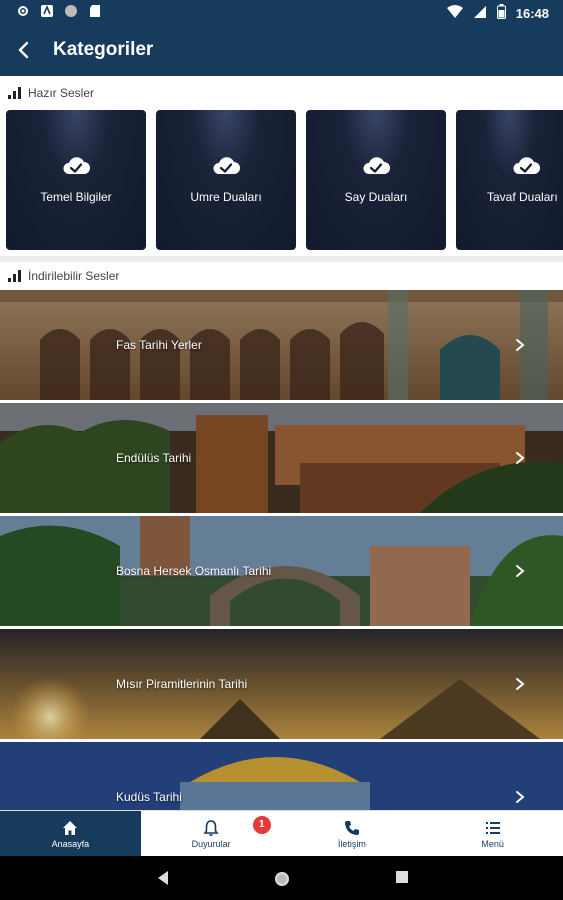 The height and width of the screenshot is (900, 563). I want to click on notification-app-icon, so click(47, 11).